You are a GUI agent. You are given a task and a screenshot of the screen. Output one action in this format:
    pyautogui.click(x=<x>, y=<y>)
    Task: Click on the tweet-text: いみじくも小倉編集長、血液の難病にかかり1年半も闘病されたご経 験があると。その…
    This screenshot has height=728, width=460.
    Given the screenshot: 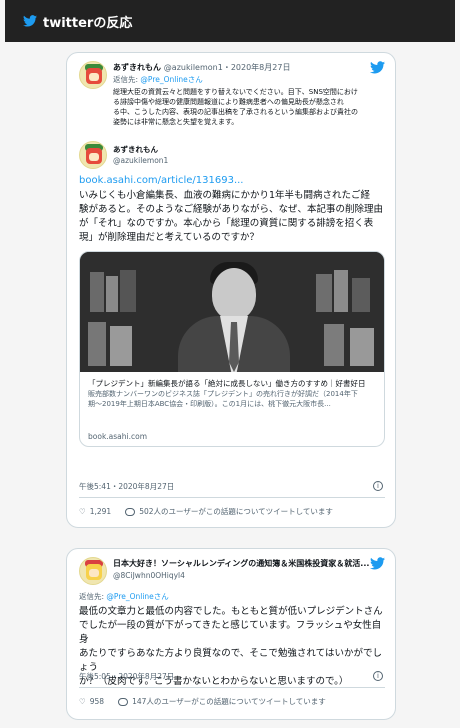 What is the action you would take?
    pyautogui.click(x=232, y=217)
    